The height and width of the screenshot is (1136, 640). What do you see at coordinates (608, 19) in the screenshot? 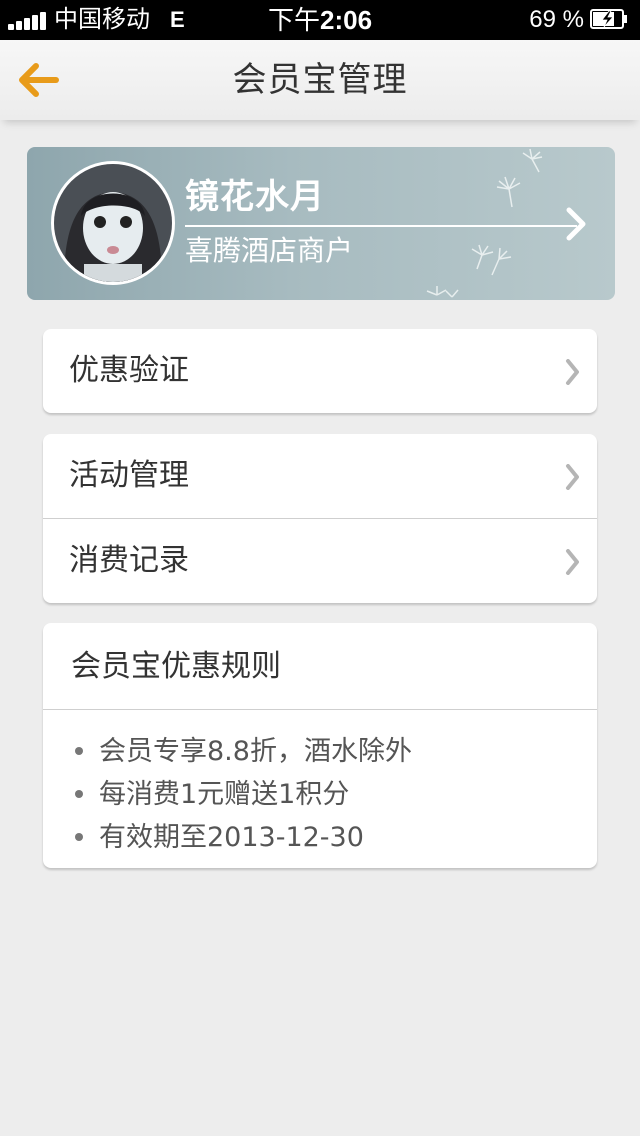
I see `battery-charging-icon` at bounding box center [608, 19].